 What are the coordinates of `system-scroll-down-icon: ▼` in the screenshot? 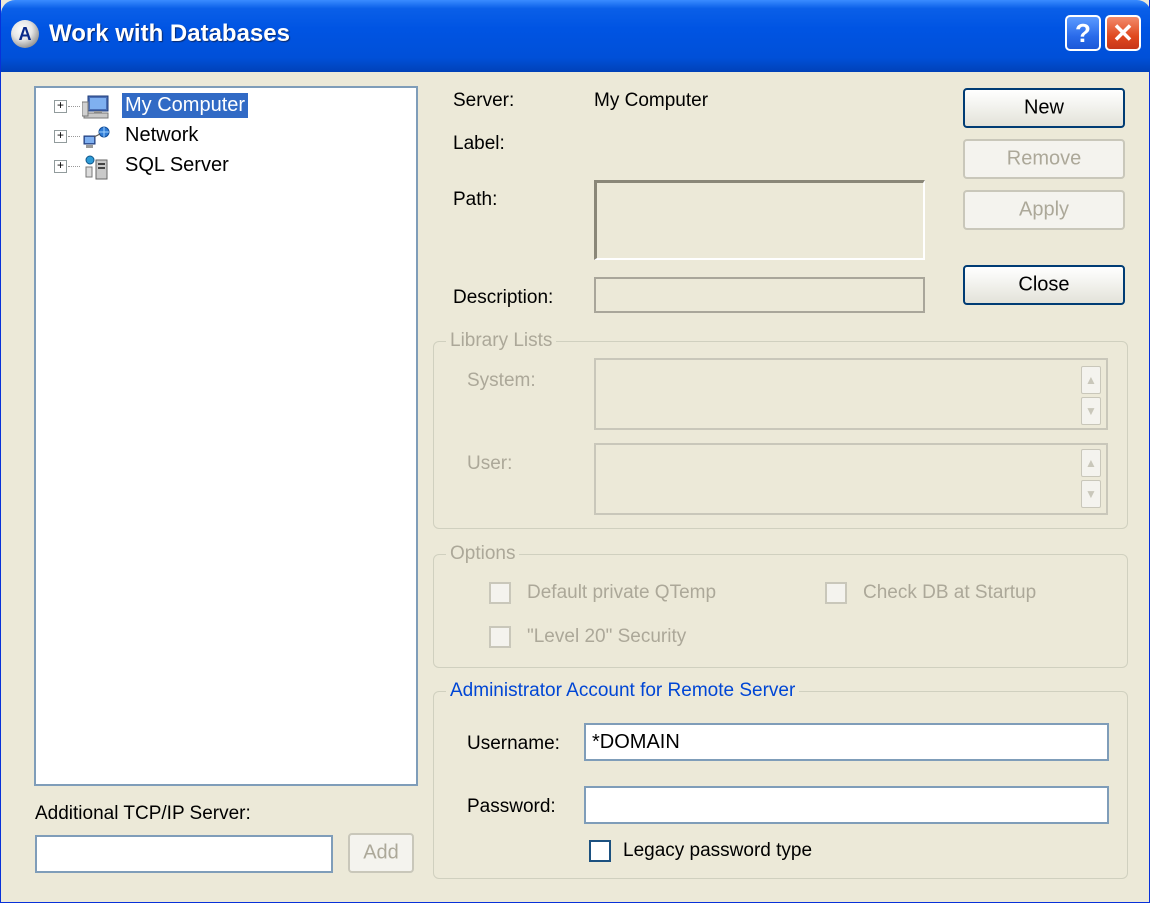 It's located at (1091, 411).